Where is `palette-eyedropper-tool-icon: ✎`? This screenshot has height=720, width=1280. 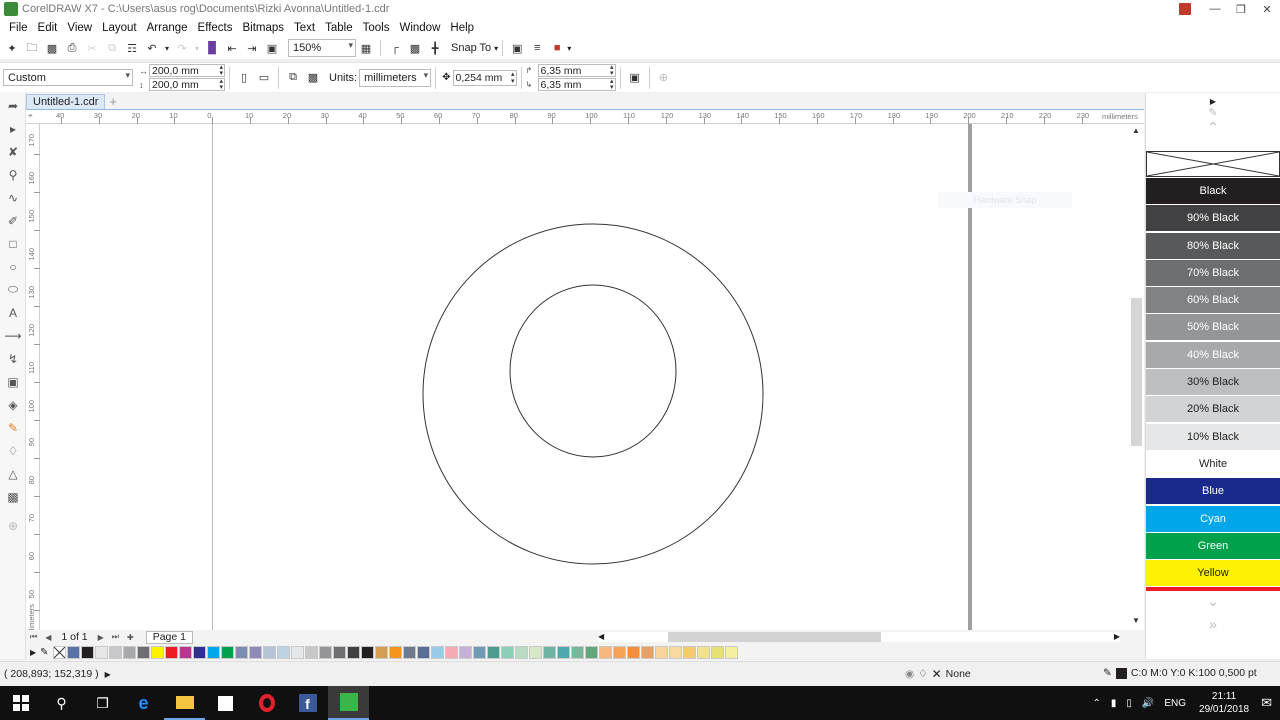 palette-eyedropper-tool-icon: ✎ is located at coordinates (1212, 112).